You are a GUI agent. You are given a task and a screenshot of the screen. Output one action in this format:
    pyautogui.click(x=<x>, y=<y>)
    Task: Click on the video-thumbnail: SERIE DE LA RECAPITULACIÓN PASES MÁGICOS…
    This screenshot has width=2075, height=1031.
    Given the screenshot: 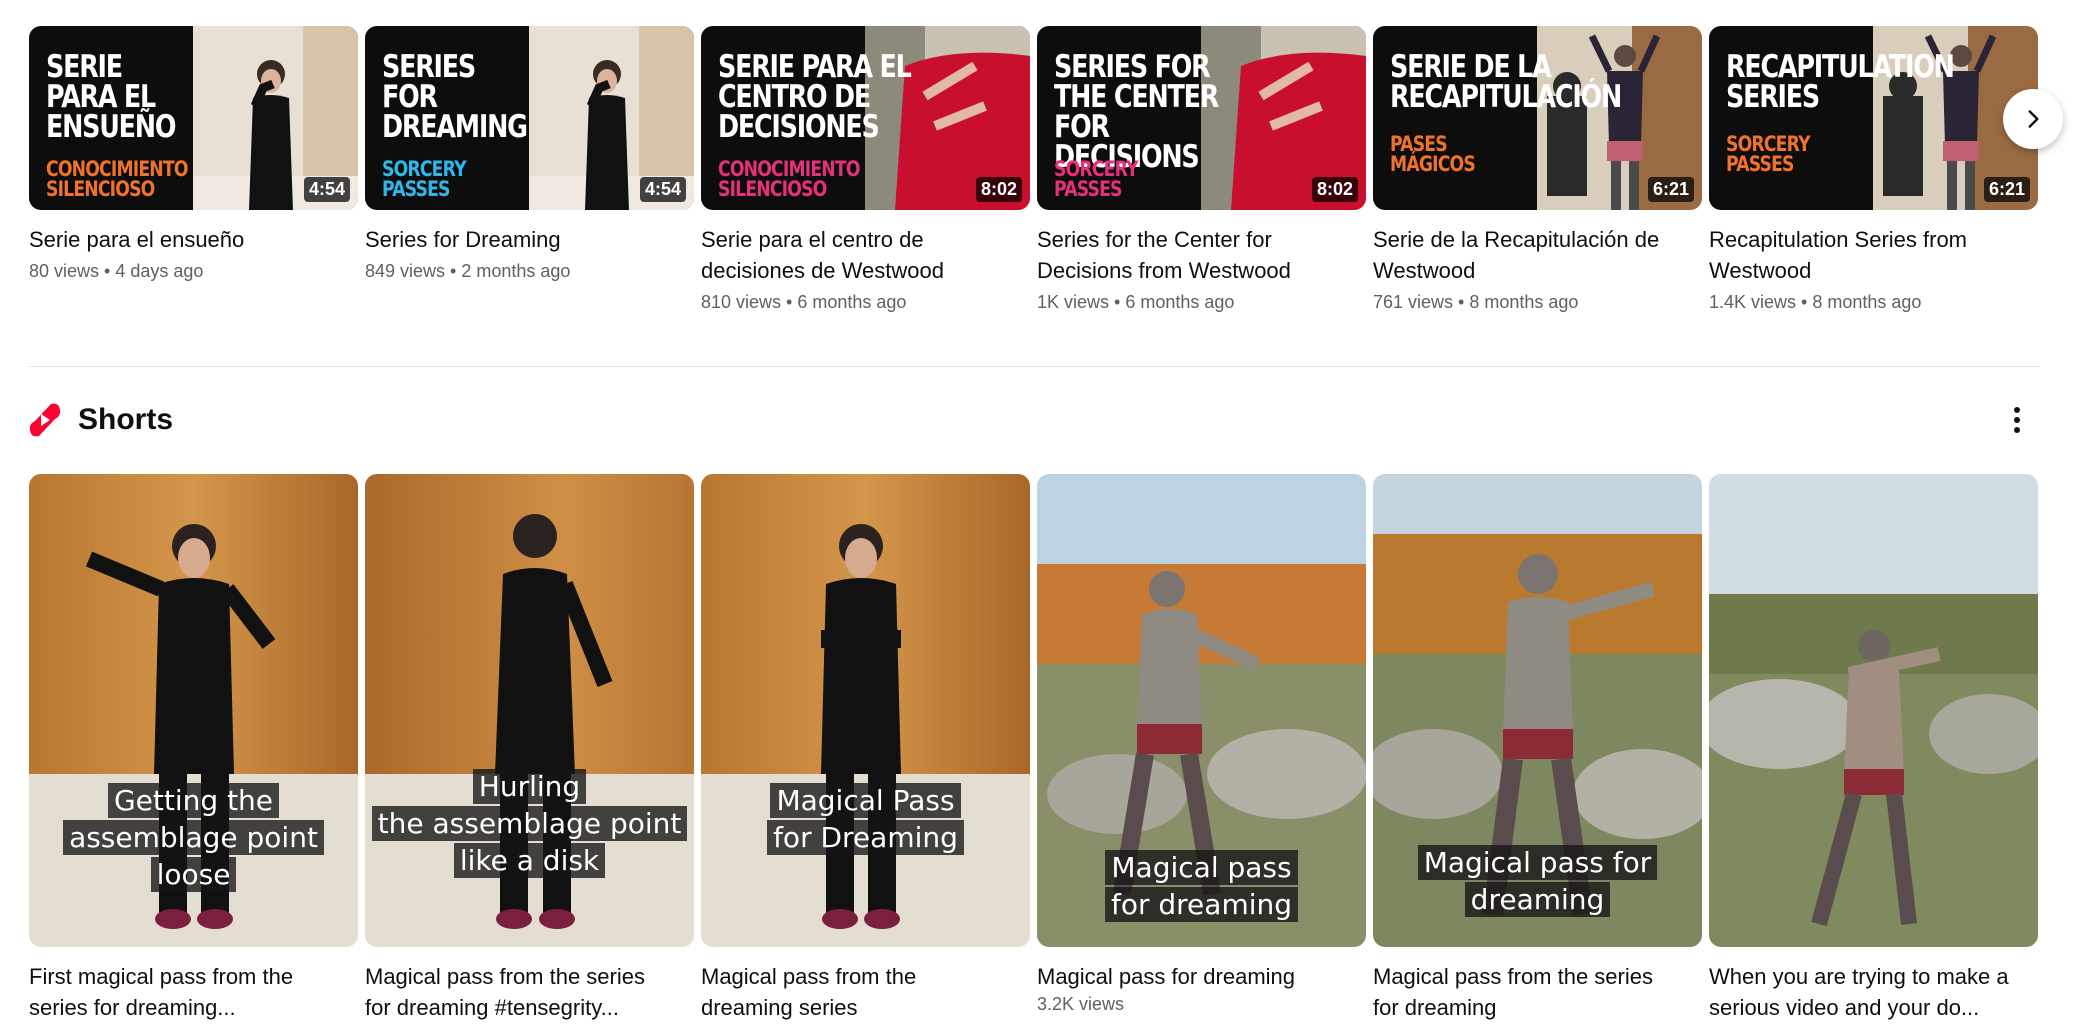 What is the action you would take?
    pyautogui.click(x=1537, y=118)
    